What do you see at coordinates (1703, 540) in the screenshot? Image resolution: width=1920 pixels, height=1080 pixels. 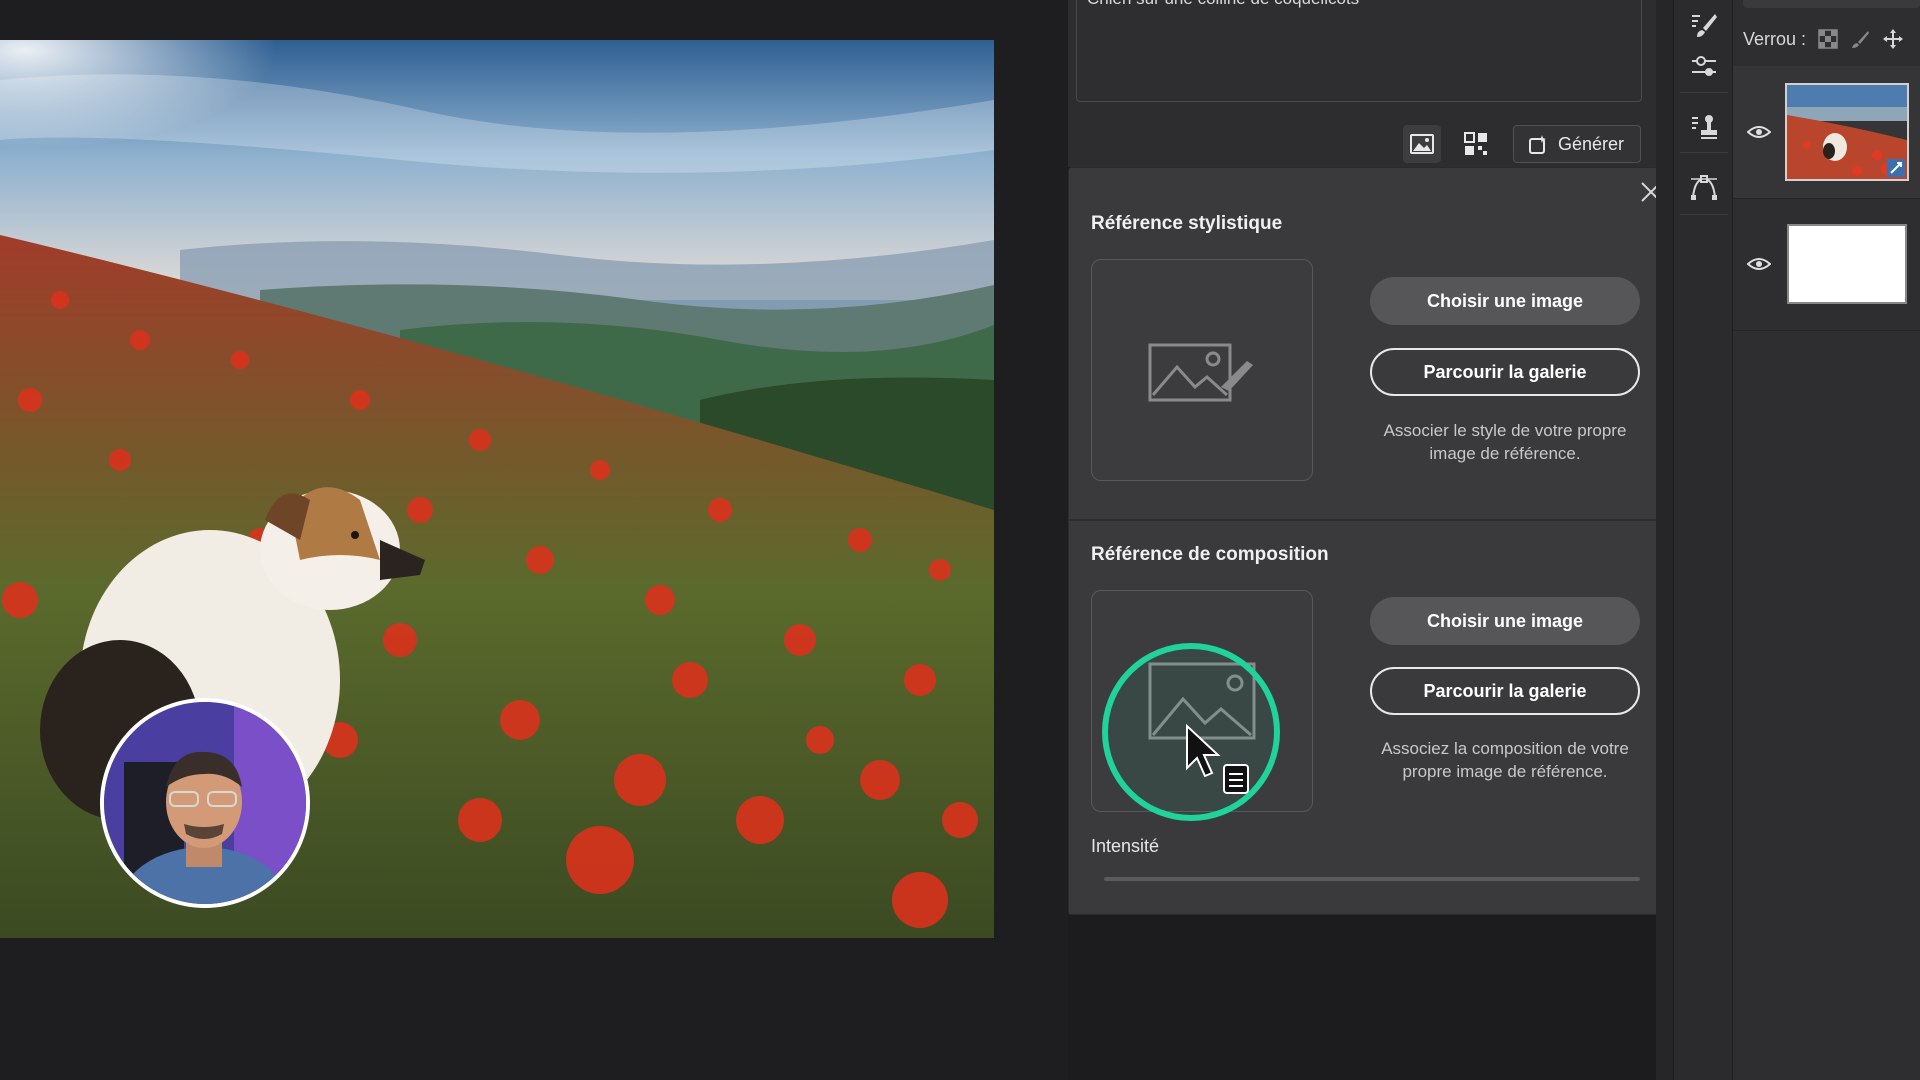 I see `tool-strip` at bounding box center [1703, 540].